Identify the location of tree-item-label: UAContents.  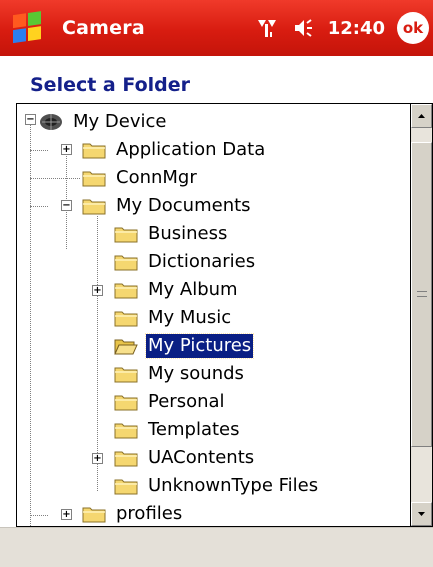
(201, 457).